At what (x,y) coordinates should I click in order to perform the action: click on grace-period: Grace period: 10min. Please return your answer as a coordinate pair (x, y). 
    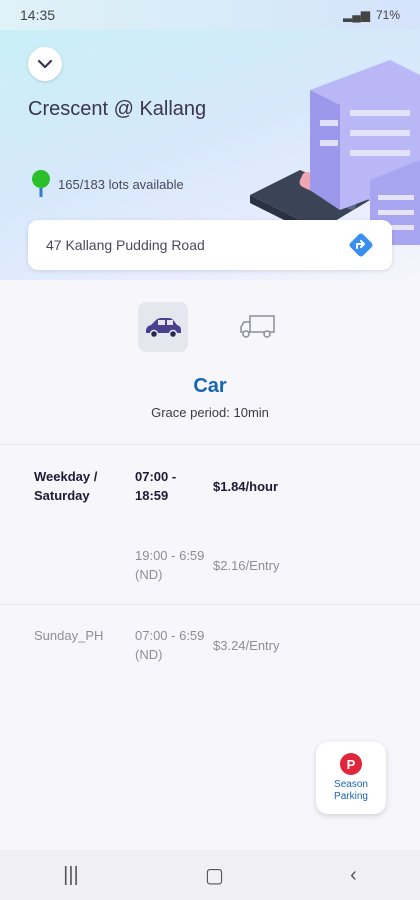
    Looking at the image, I should click on (210, 412).